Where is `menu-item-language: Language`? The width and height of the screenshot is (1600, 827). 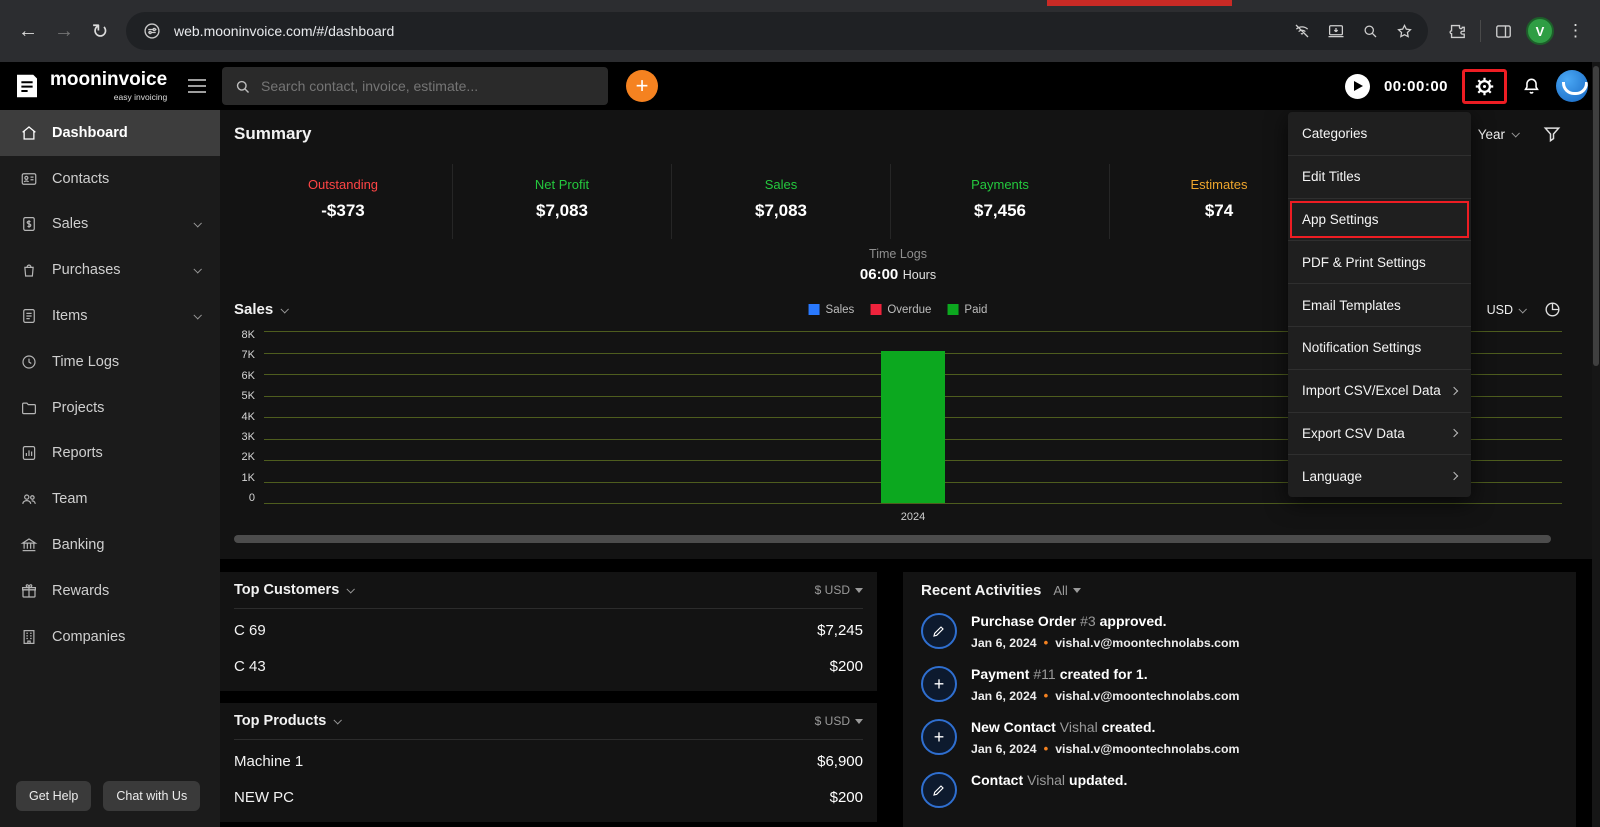
menu-item-language: Language is located at coordinates (1379, 475).